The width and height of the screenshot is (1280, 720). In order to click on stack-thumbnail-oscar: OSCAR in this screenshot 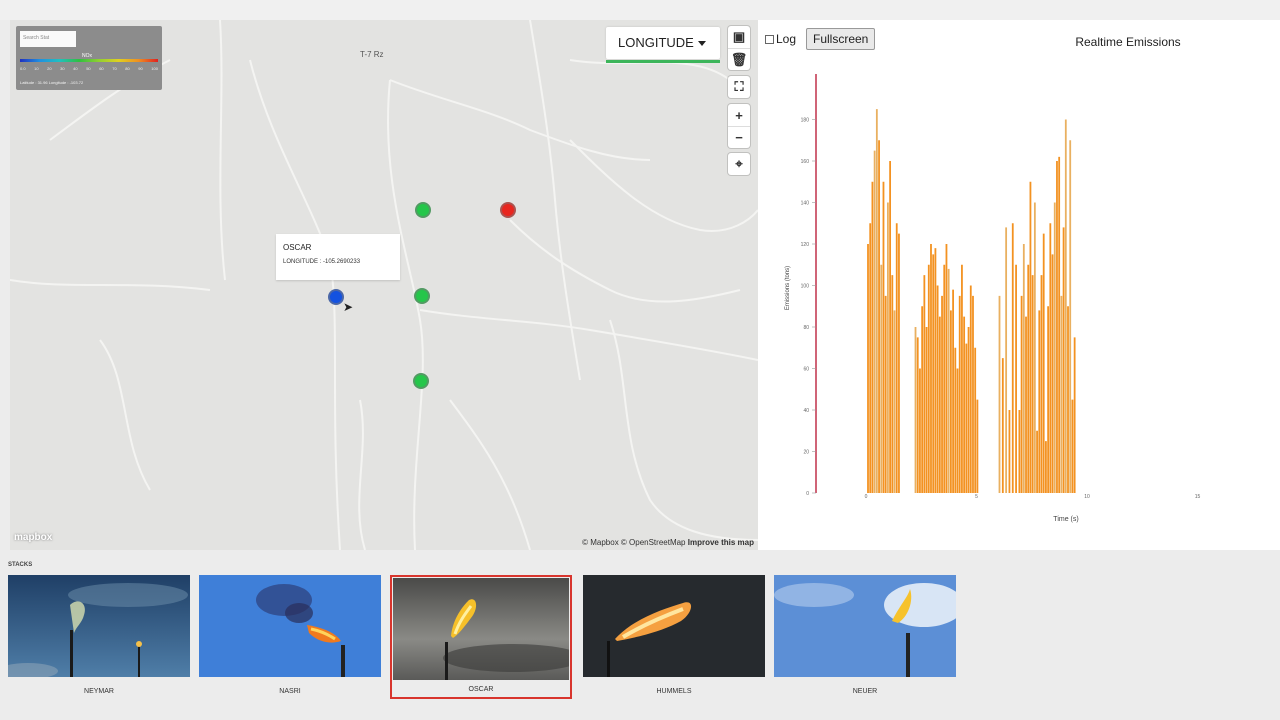, I will do `click(481, 637)`.